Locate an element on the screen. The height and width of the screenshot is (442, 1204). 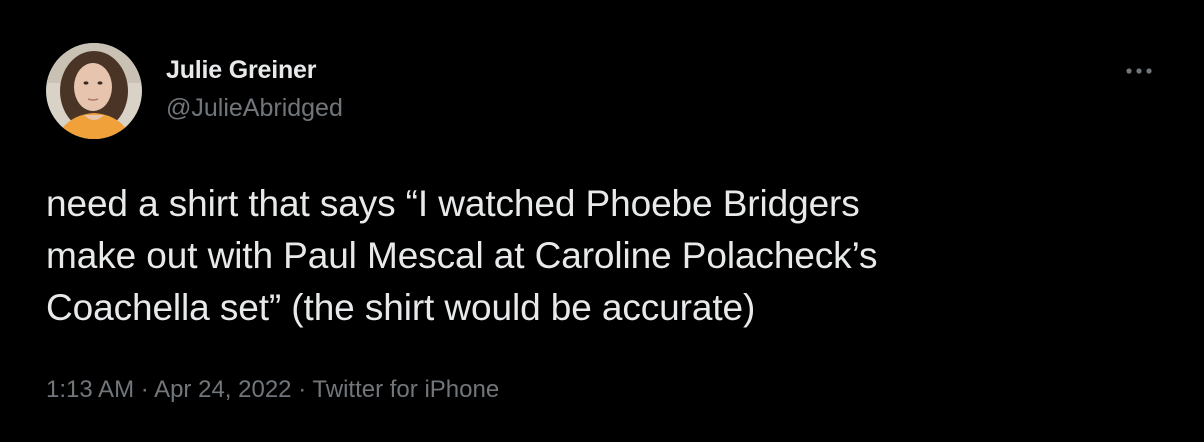
avatar is located at coordinates (94, 91).